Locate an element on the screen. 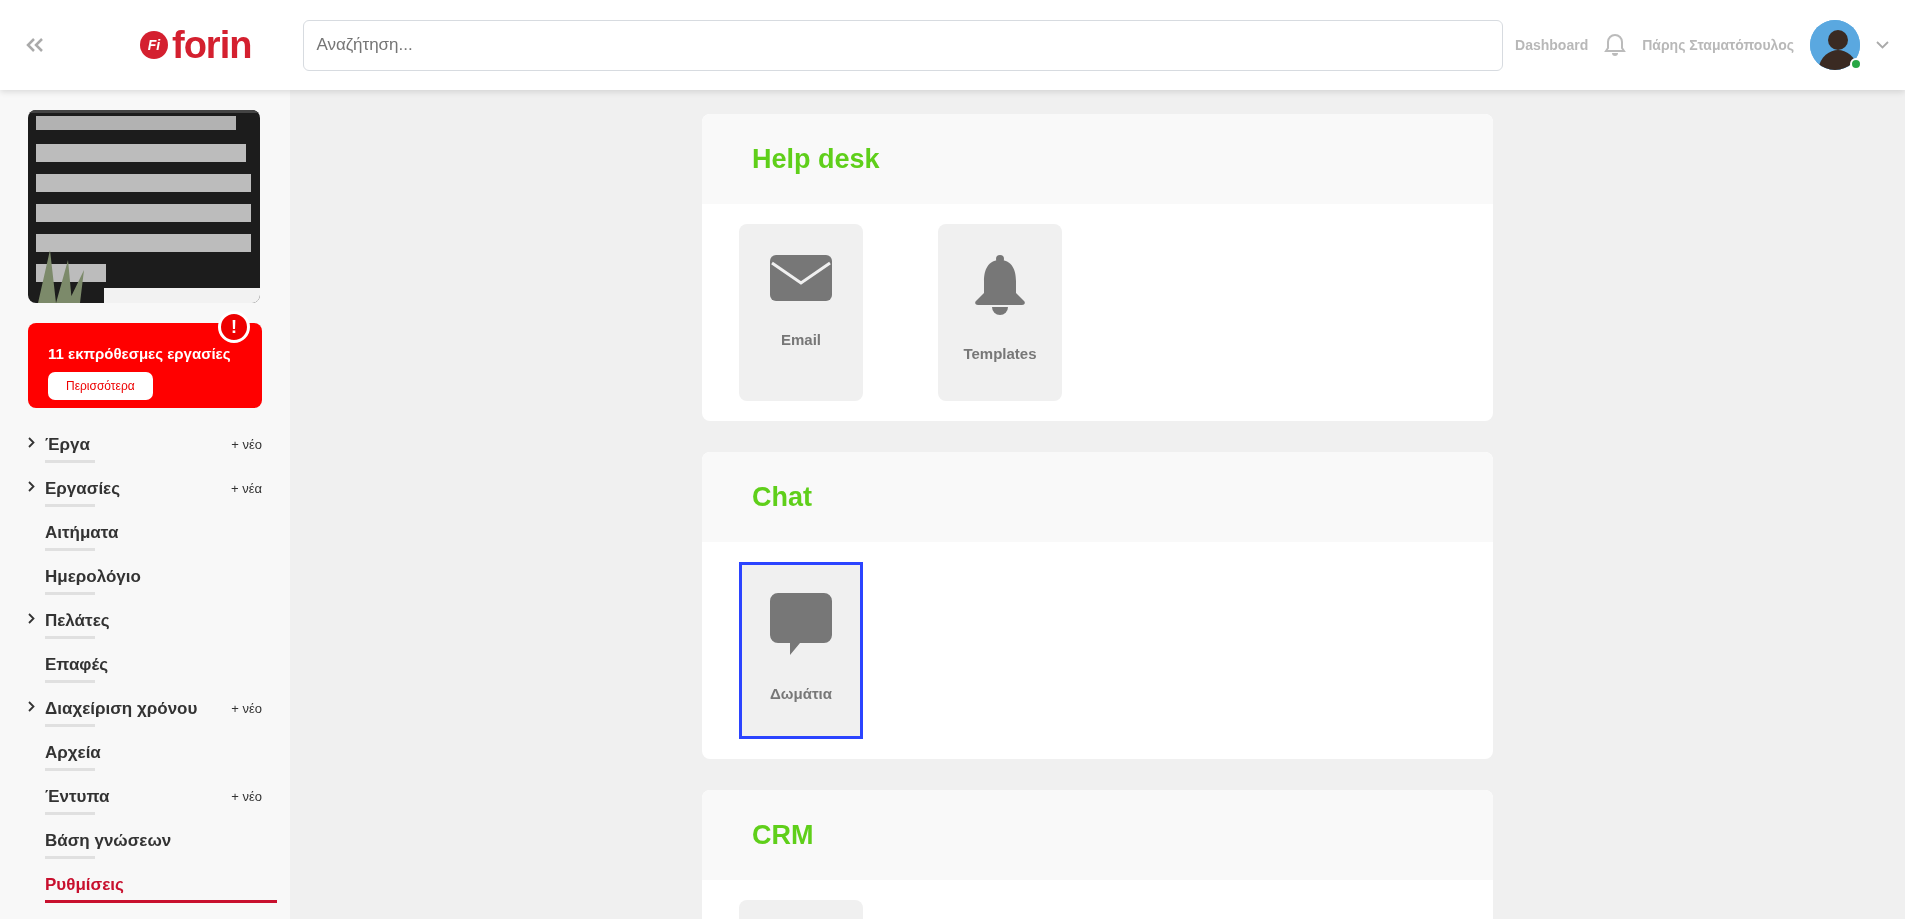  app-tile: Email is located at coordinates (801, 312).